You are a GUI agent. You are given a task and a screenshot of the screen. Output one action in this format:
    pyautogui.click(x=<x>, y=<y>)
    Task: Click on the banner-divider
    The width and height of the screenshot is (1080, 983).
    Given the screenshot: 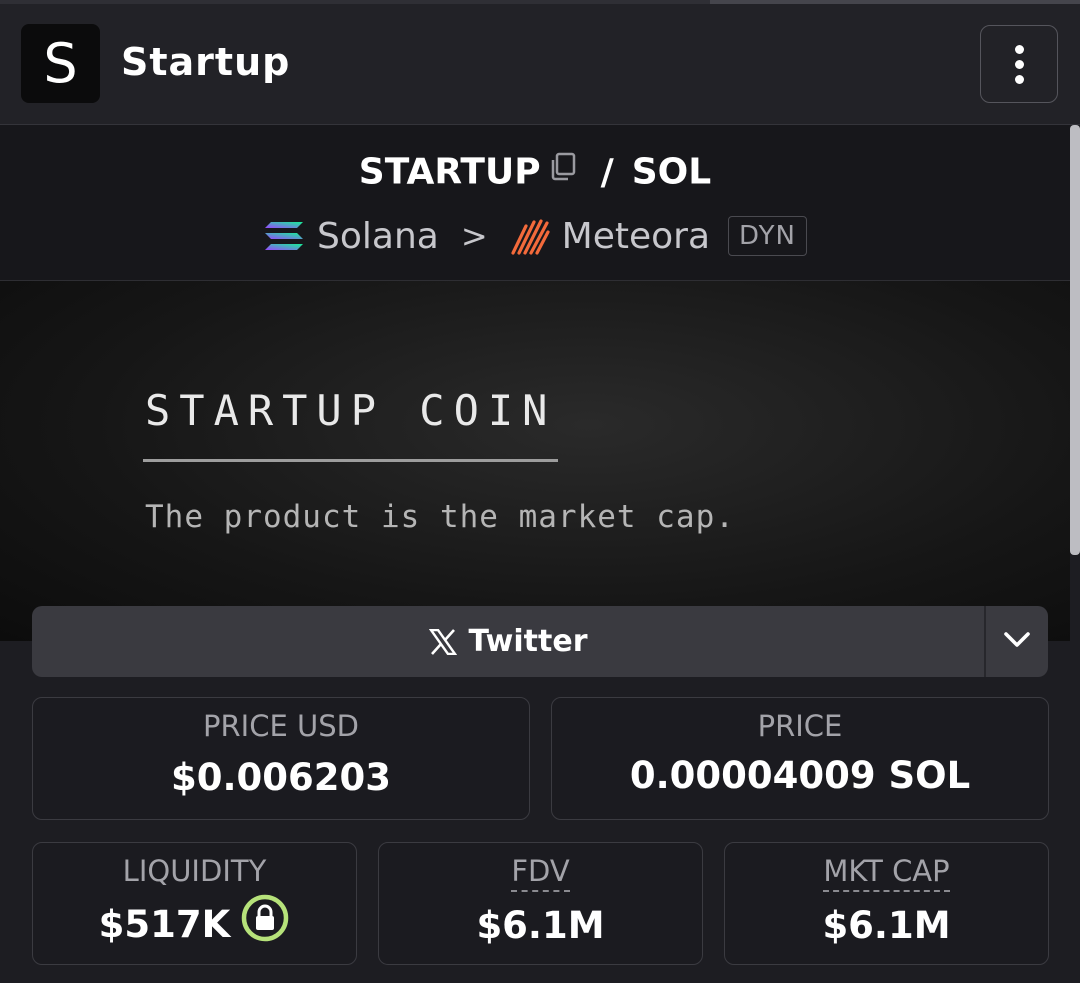 What is the action you would take?
    pyautogui.click(x=350, y=460)
    